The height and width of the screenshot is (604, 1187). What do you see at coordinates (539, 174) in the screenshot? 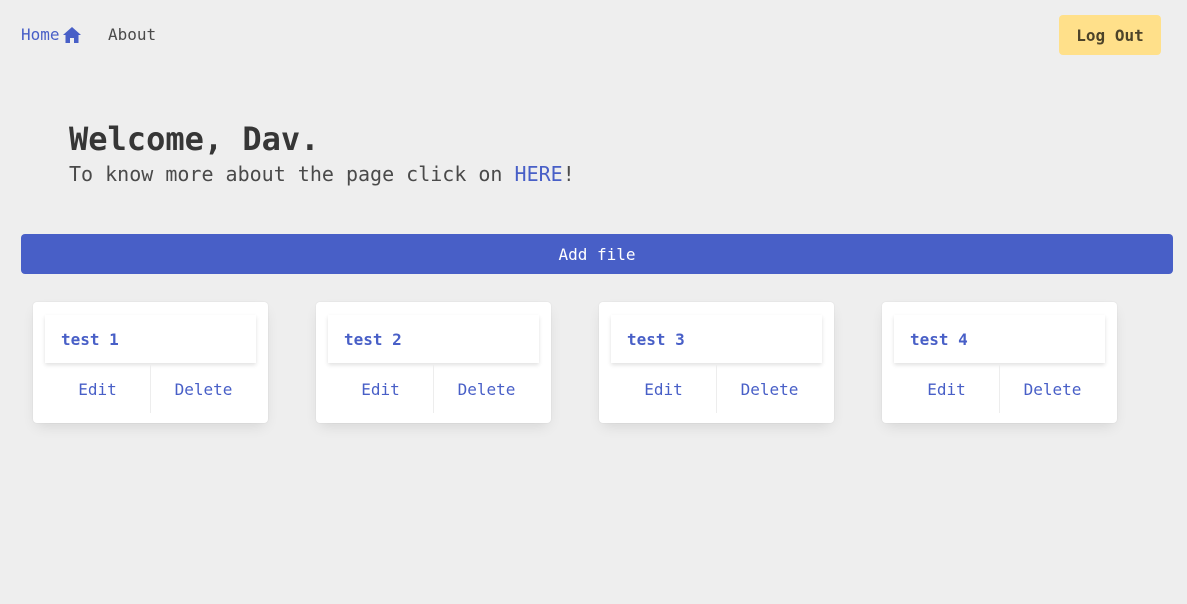
I see `here-link: HERE` at bounding box center [539, 174].